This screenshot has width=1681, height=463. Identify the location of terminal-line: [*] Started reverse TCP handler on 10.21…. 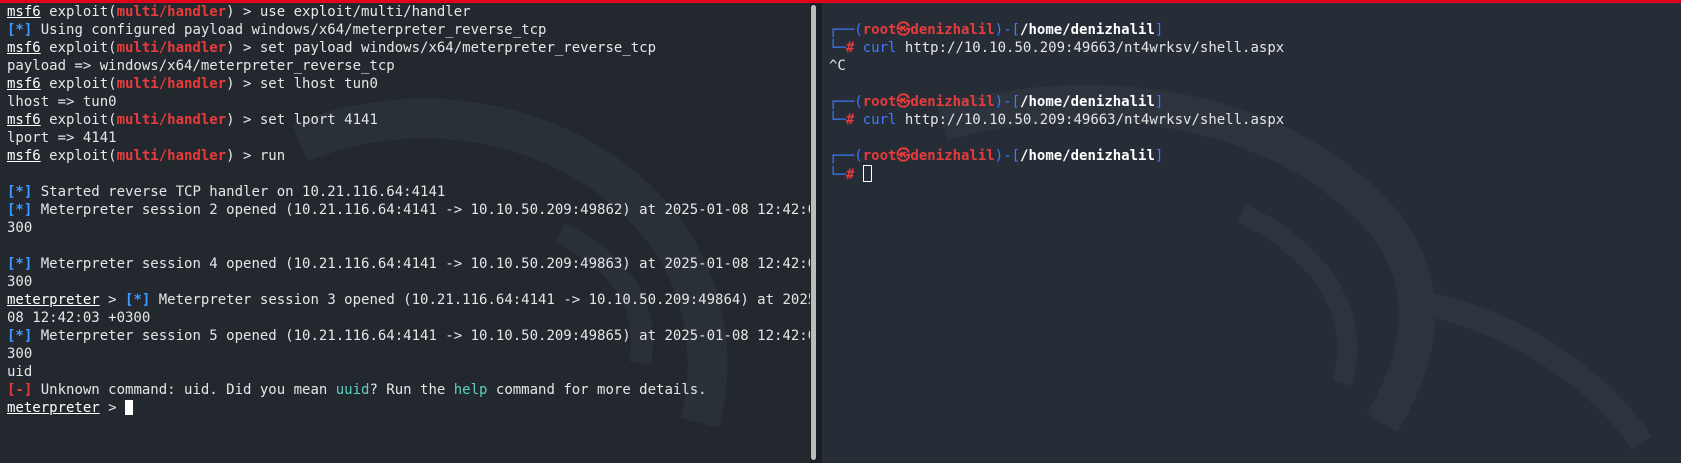
(408, 192).